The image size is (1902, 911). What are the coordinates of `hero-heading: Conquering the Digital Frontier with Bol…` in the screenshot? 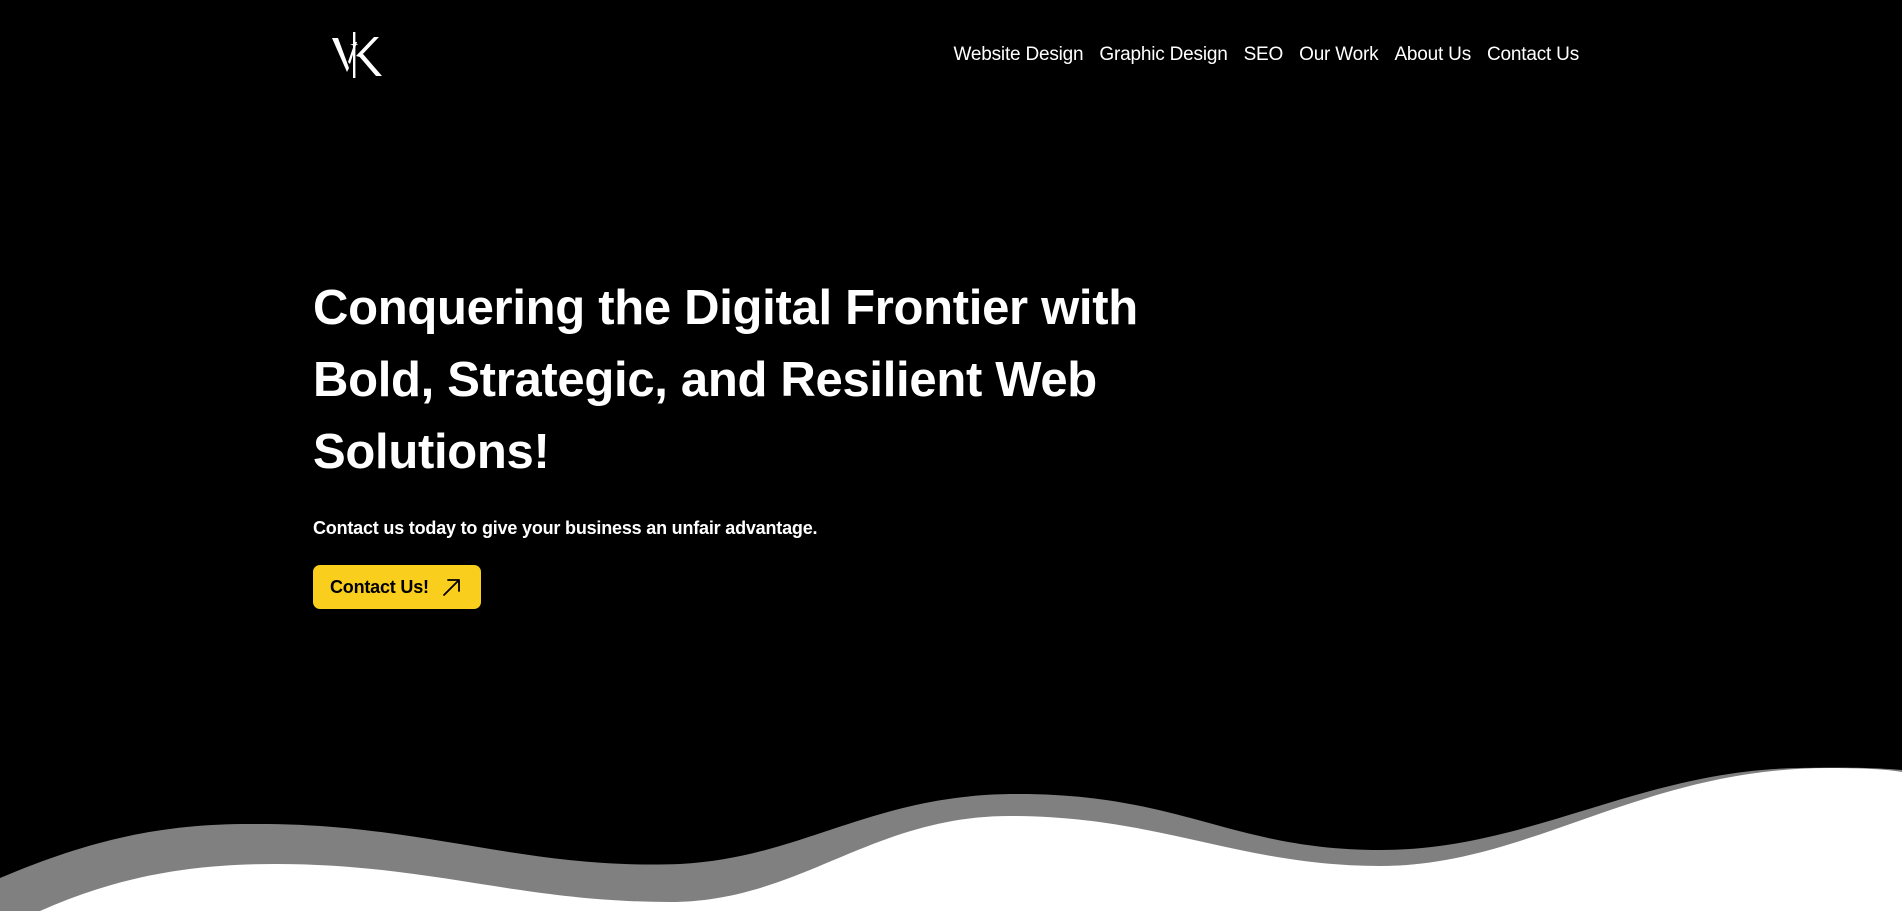 It's located at (763, 380).